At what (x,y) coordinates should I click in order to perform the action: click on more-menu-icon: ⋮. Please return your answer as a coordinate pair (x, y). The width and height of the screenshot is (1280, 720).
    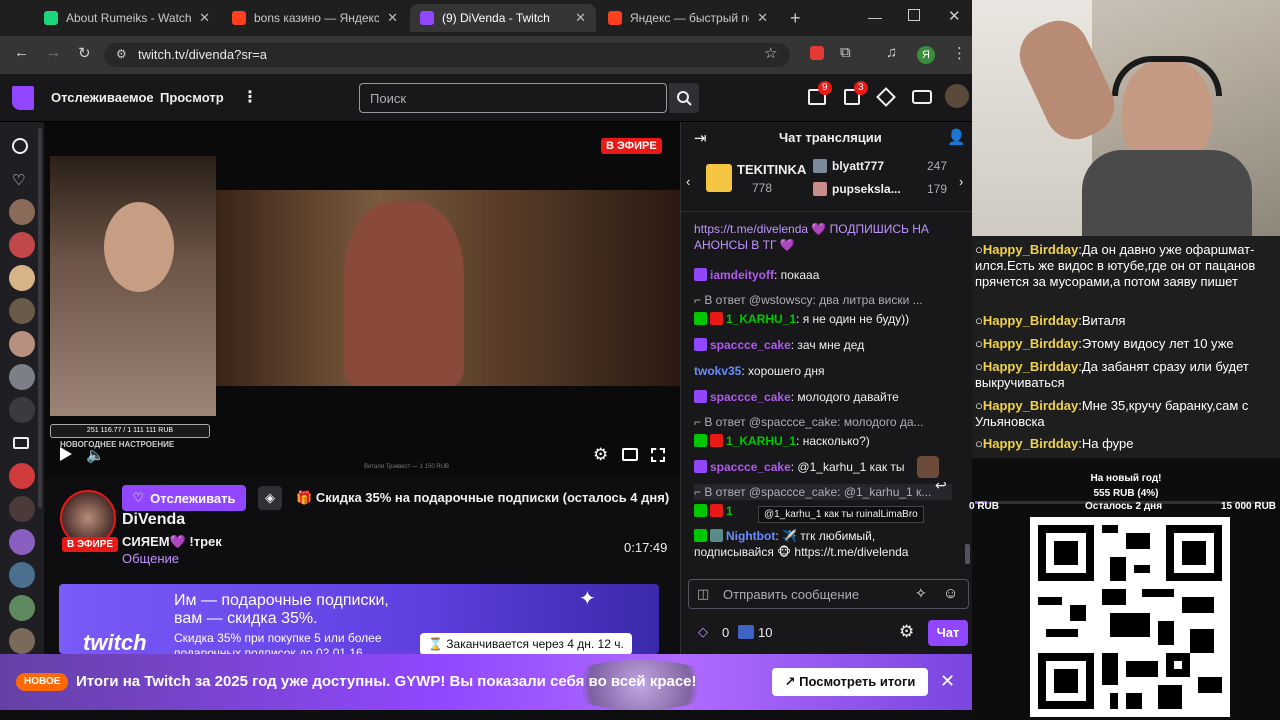
    Looking at the image, I should click on (959, 53).